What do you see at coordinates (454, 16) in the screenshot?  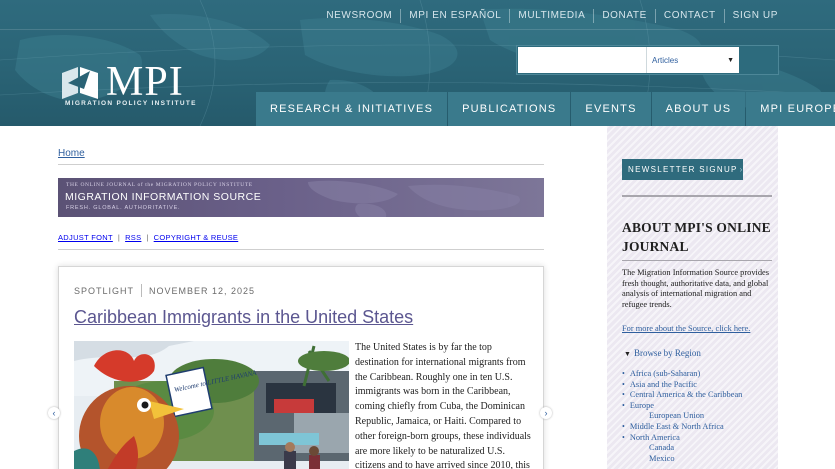 I see `util-link-mpi-en-espanol: MPI EN ESPAÑOL` at bounding box center [454, 16].